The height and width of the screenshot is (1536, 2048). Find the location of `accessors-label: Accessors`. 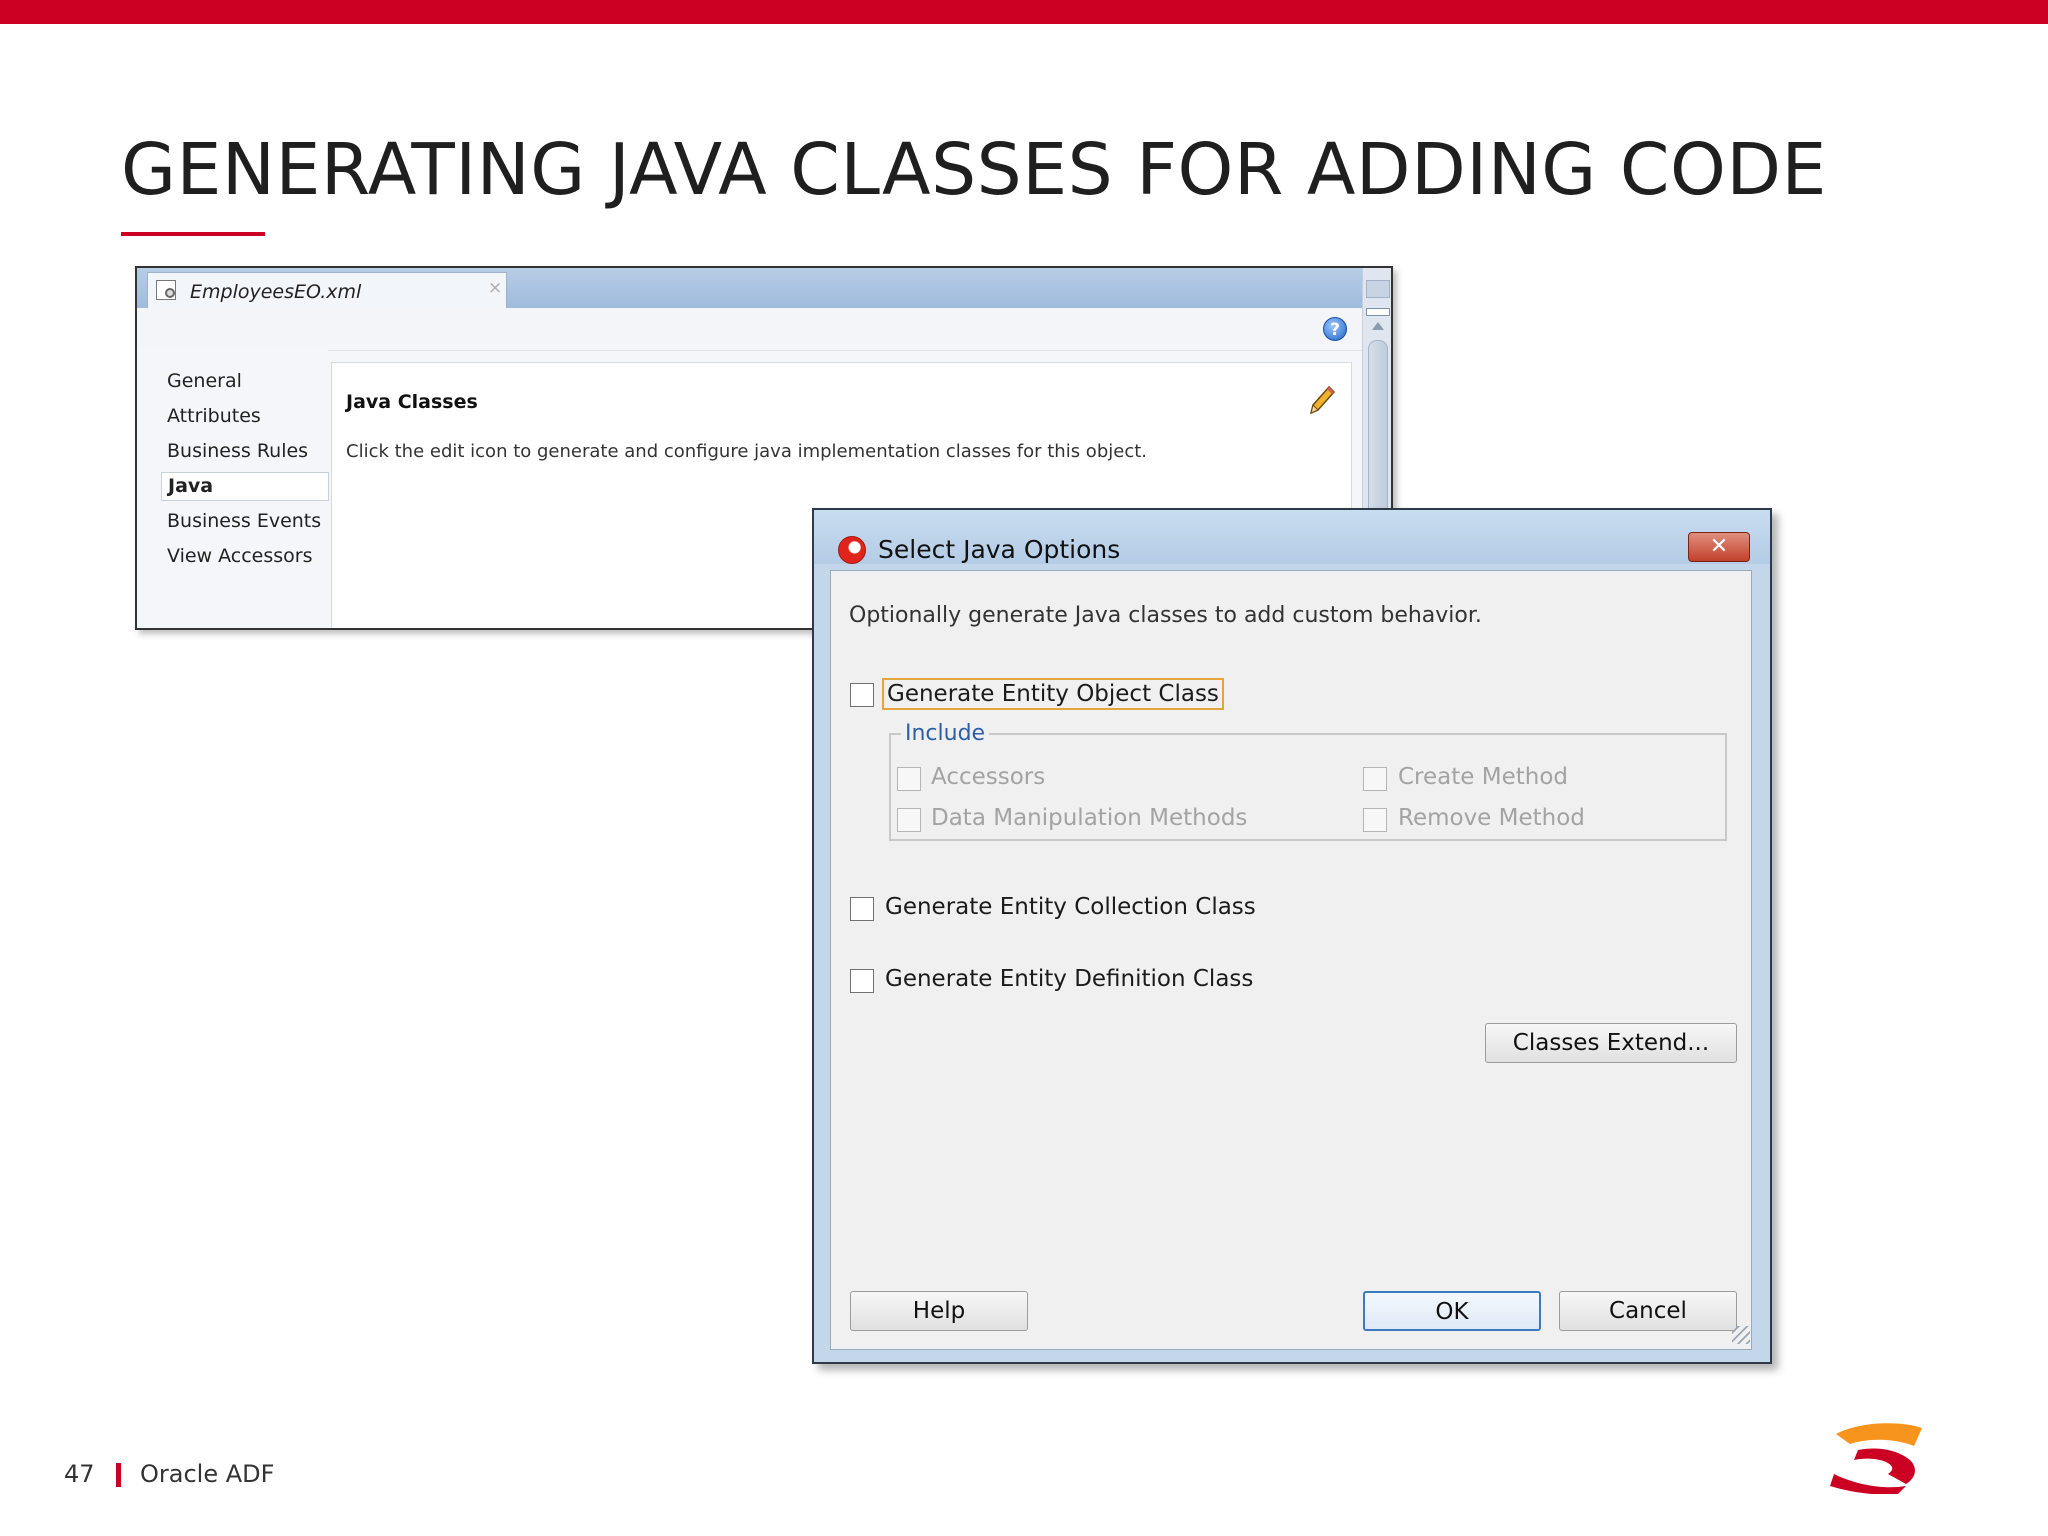

accessors-label: Accessors is located at coordinates (988, 777).